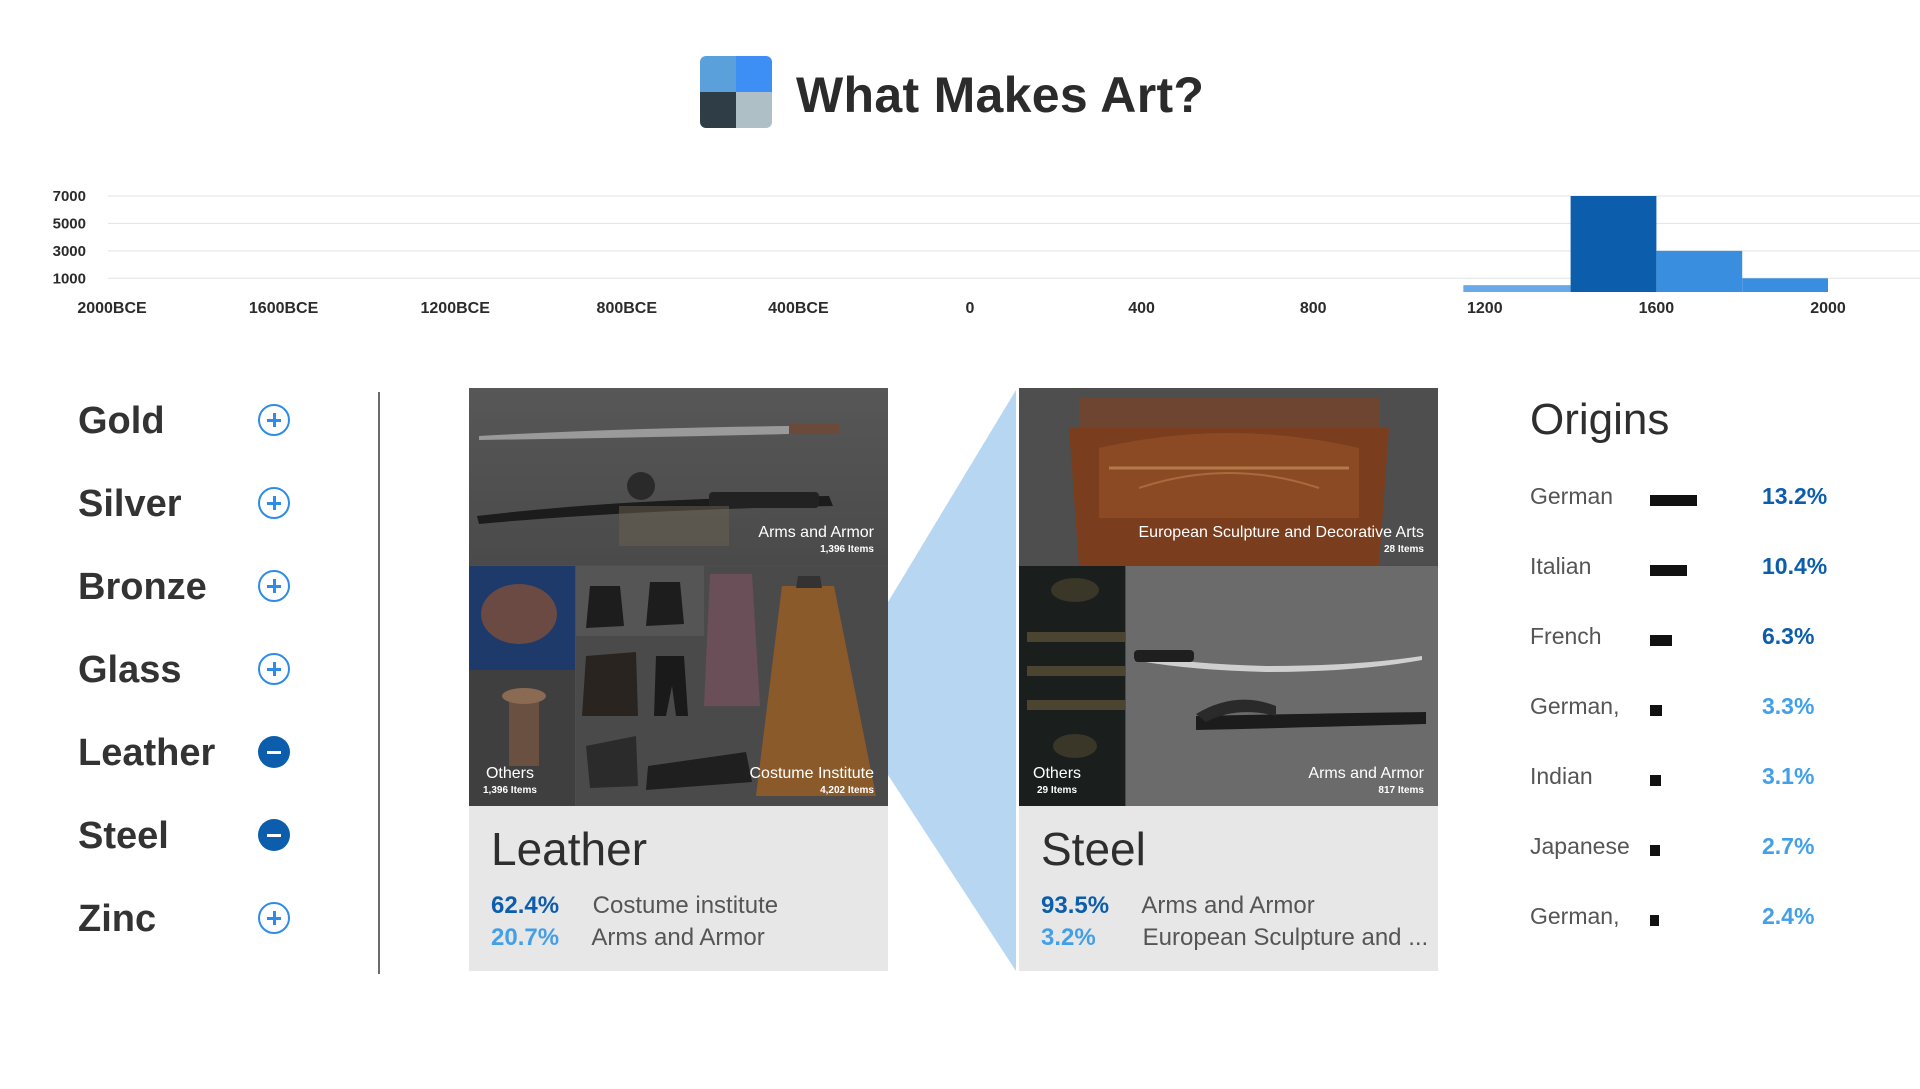 This screenshot has width=1920, height=1089. Describe the element at coordinates (142, 587) in the screenshot. I see `material-label: Bronze` at that location.